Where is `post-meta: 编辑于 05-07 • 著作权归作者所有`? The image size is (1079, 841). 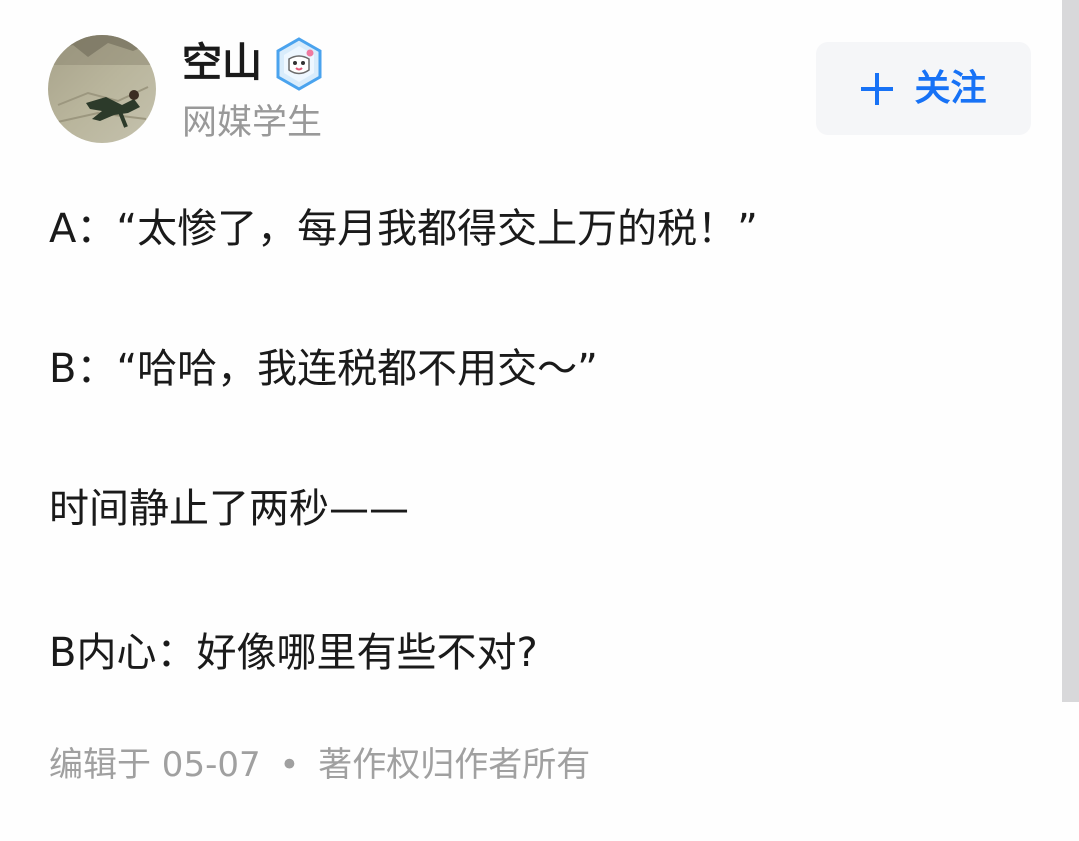 post-meta: 编辑于 05-07 • 著作权归作者所有 is located at coordinates (319, 765).